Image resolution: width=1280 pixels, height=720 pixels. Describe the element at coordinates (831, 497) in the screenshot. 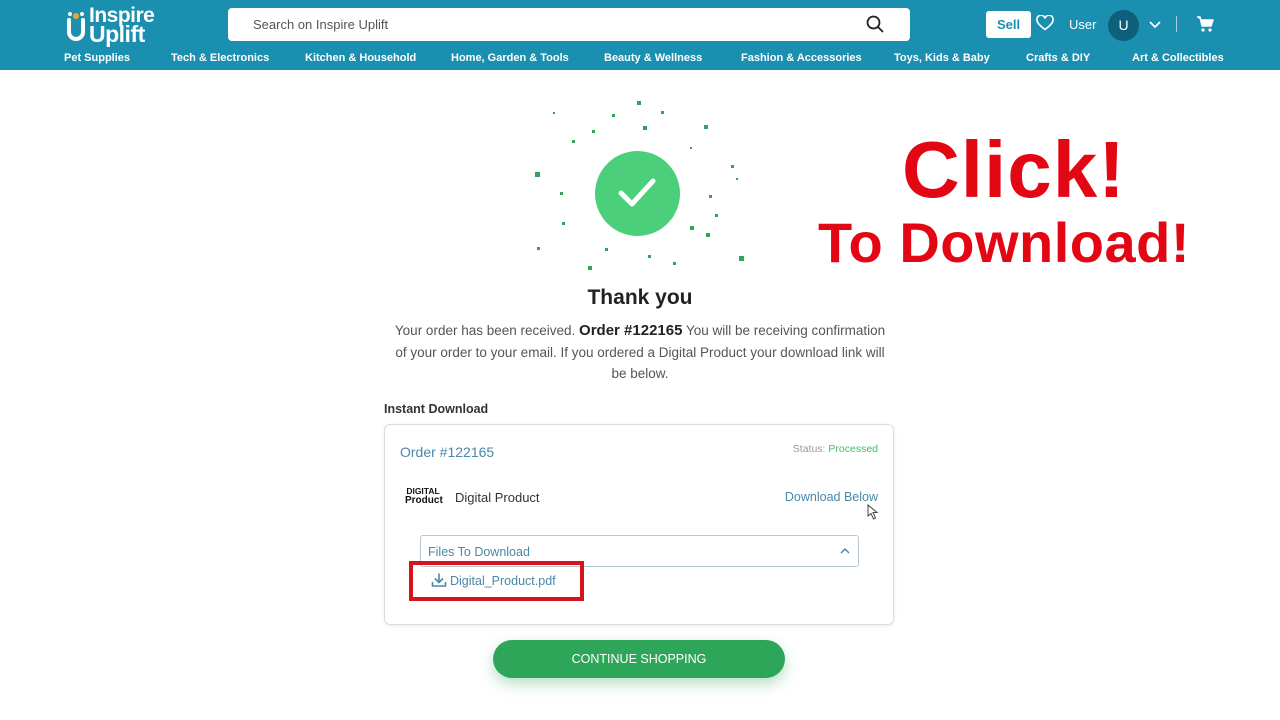

I see `download-below-link: Download Below` at that location.